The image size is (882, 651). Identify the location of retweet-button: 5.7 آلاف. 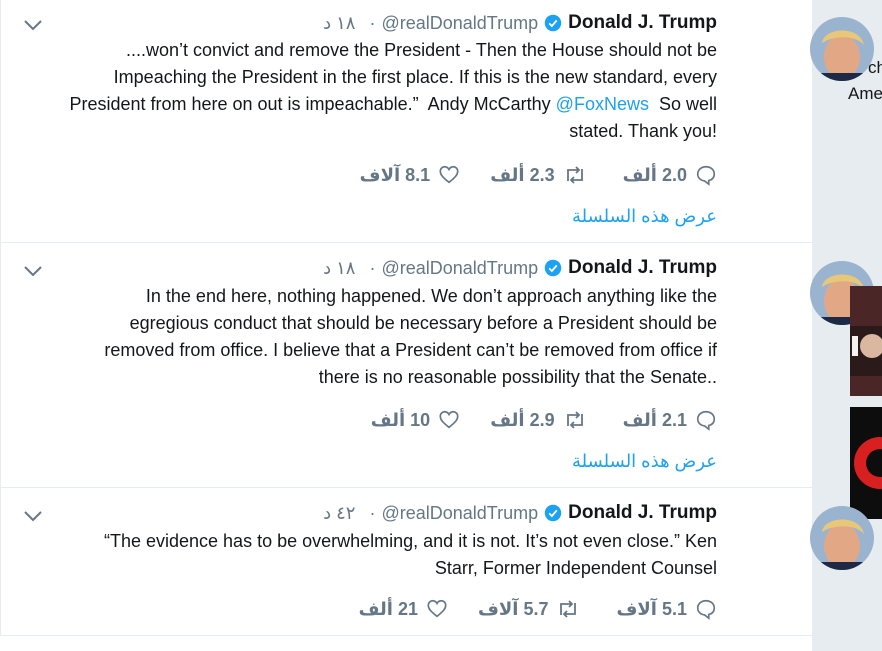
(529, 609).